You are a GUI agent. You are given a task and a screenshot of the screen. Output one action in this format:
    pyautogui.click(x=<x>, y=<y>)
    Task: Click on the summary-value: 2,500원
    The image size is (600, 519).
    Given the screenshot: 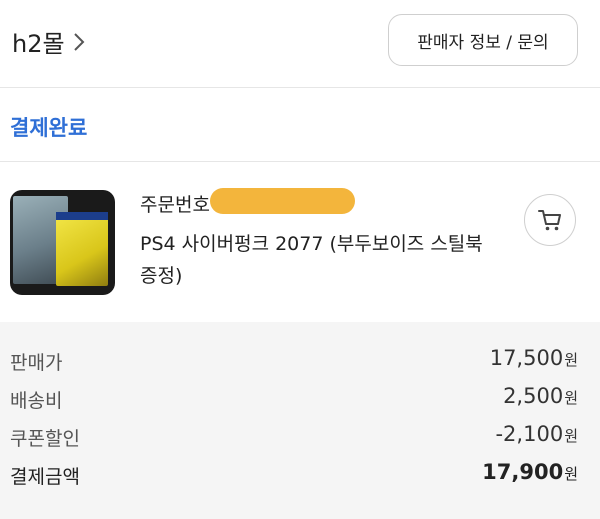 What is the action you would take?
    pyautogui.click(x=540, y=396)
    